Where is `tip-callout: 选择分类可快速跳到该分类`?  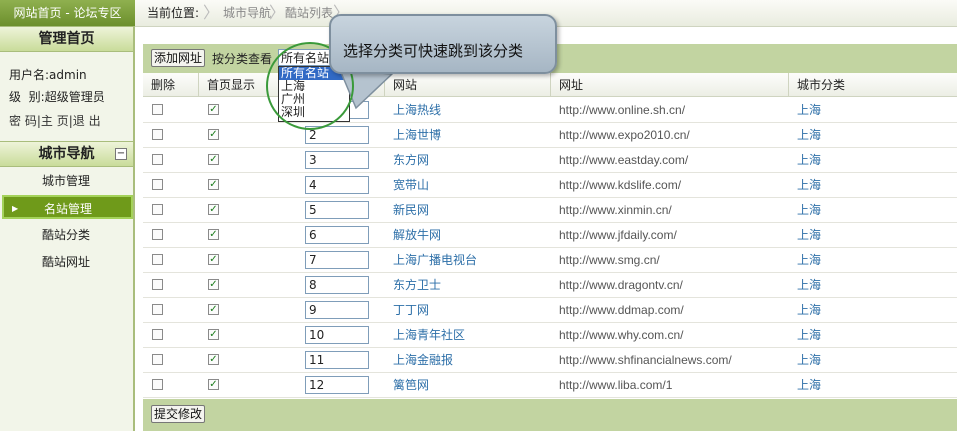
tip-callout: 选择分类可快速跳到该分类 is located at coordinates (443, 44).